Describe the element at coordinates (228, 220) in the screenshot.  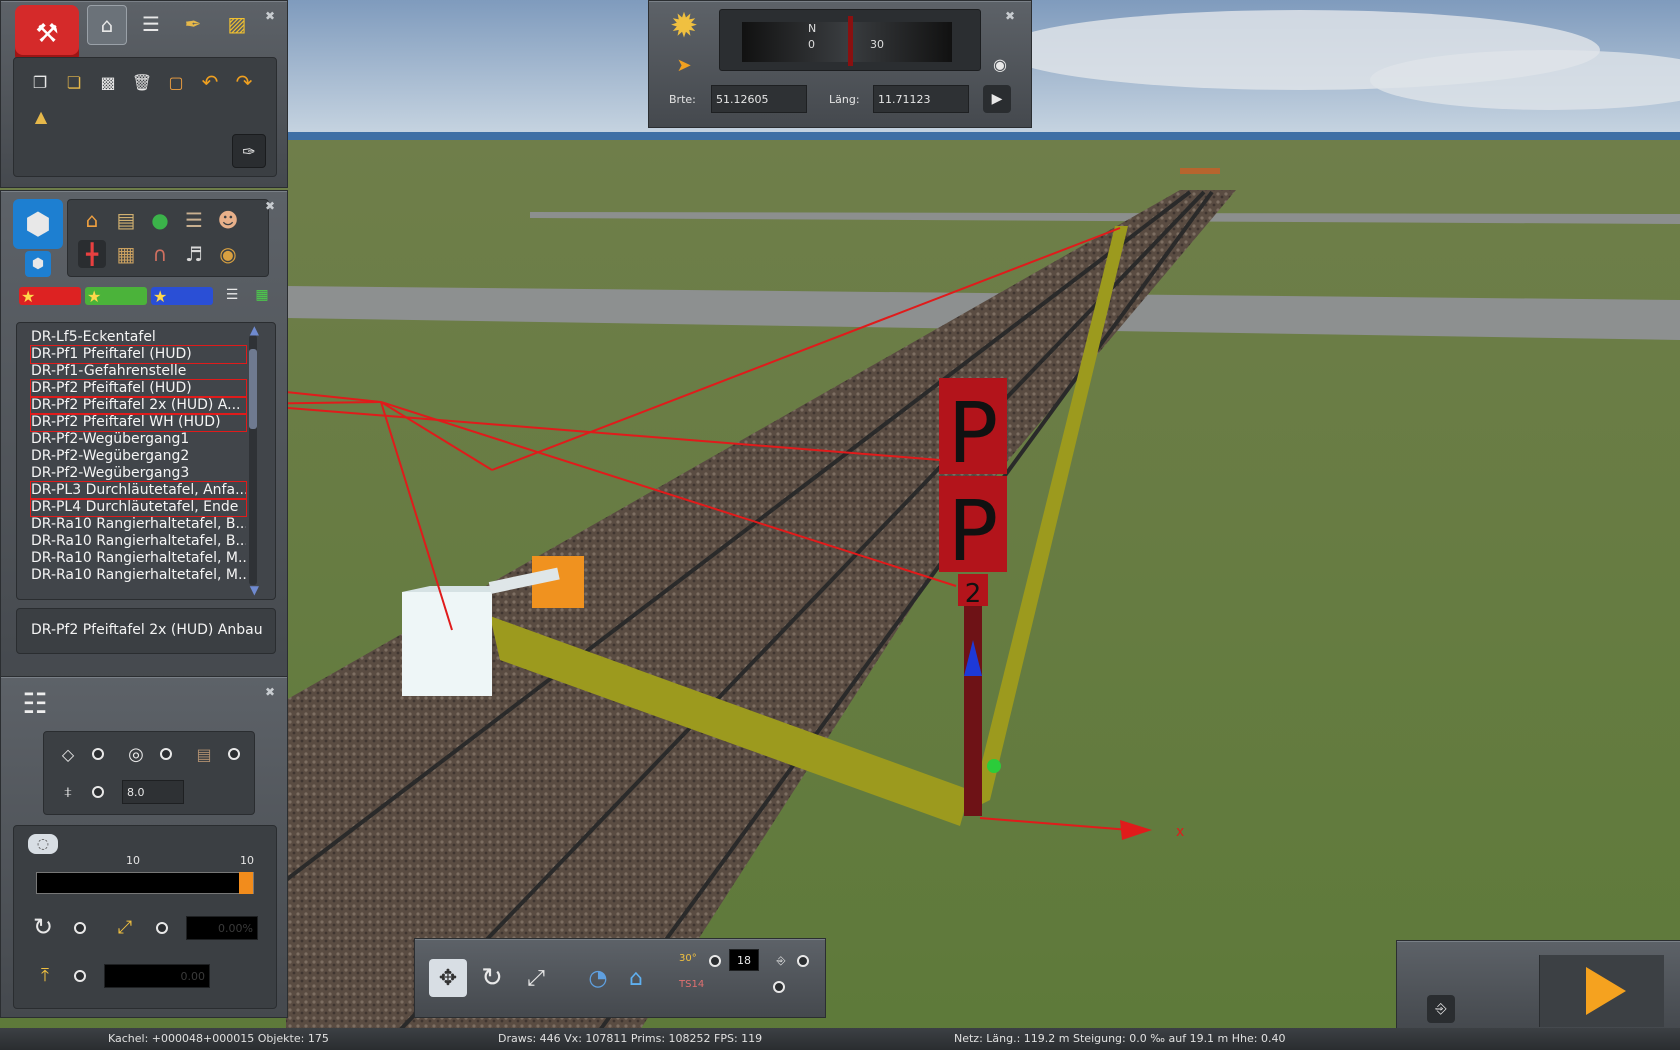
I see `person-category-icon: ☻` at that location.